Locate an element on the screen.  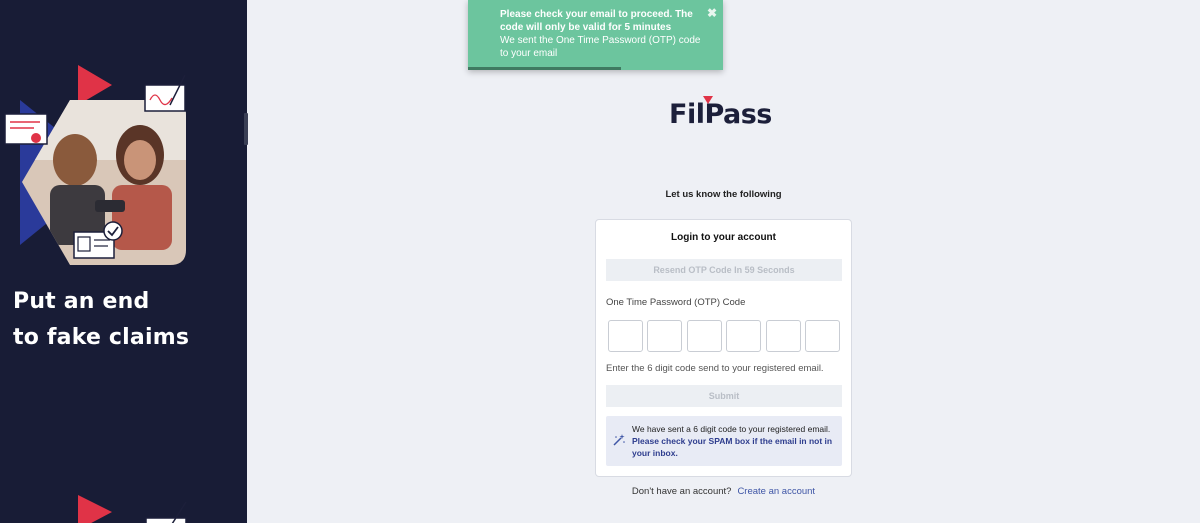
red-play-shape is located at coordinates (95, 85).